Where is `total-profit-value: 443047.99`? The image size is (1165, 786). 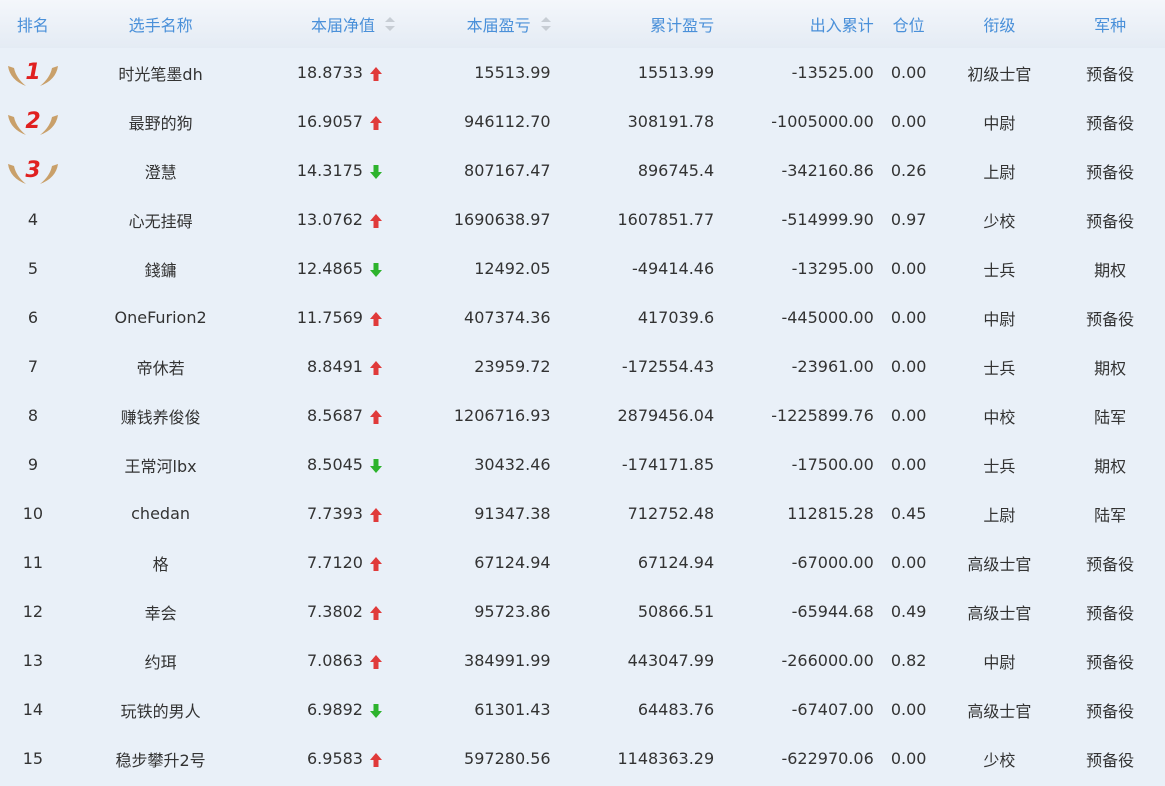 total-profit-value: 443047.99 is located at coordinates (671, 660).